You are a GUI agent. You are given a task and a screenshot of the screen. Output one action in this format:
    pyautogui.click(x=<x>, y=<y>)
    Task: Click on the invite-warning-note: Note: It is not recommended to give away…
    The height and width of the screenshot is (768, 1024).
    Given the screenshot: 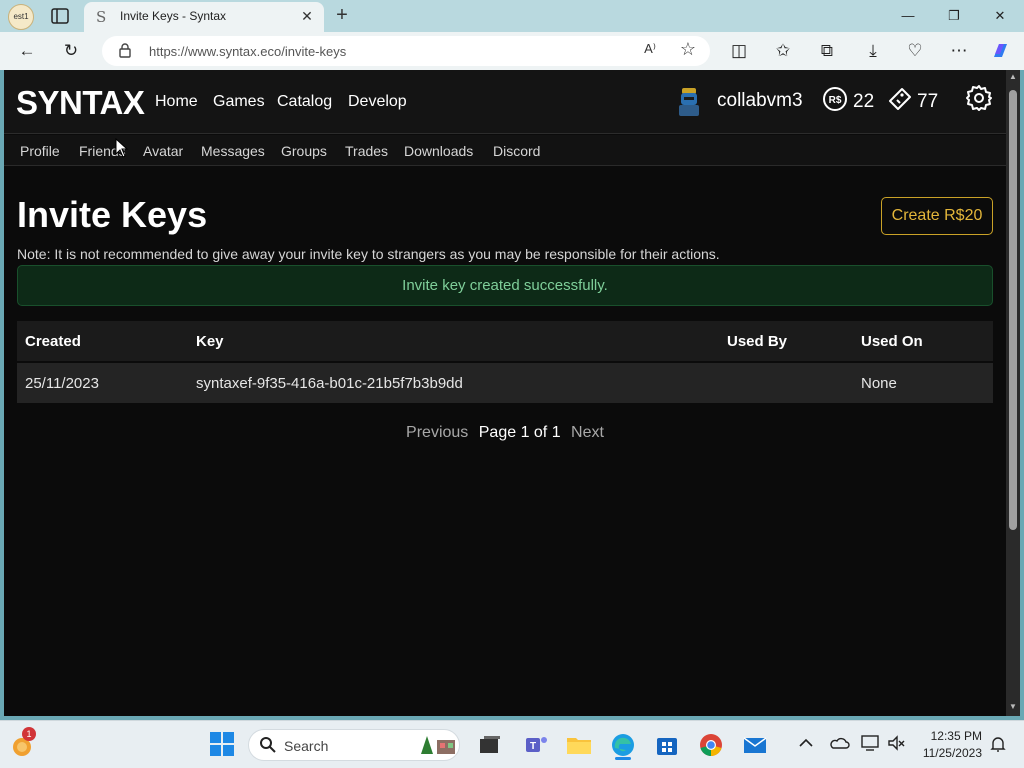 What is the action you would take?
    pyautogui.click(x=368, y=254)
    